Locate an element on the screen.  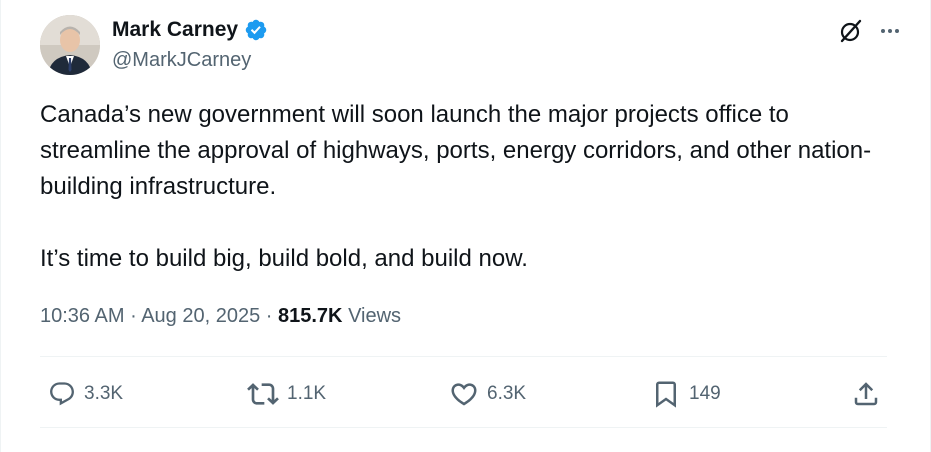
views-label: Views is located at coordinates (375, 316).